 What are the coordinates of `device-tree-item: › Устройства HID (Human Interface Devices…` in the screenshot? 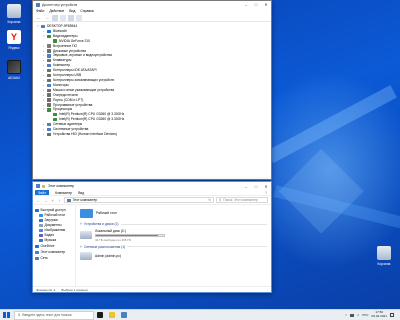 It's located at (152, 134).